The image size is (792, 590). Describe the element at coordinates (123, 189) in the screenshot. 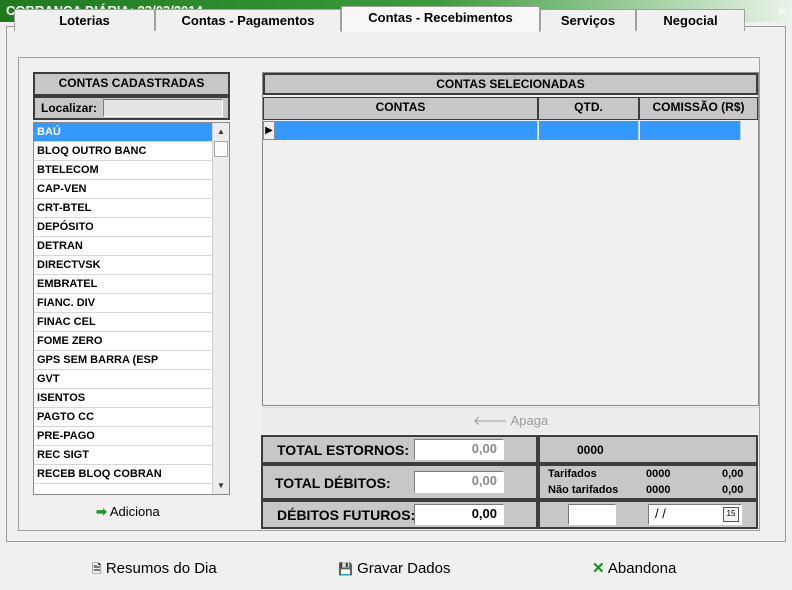

I see `list-item: CAP-VEN` at that location.